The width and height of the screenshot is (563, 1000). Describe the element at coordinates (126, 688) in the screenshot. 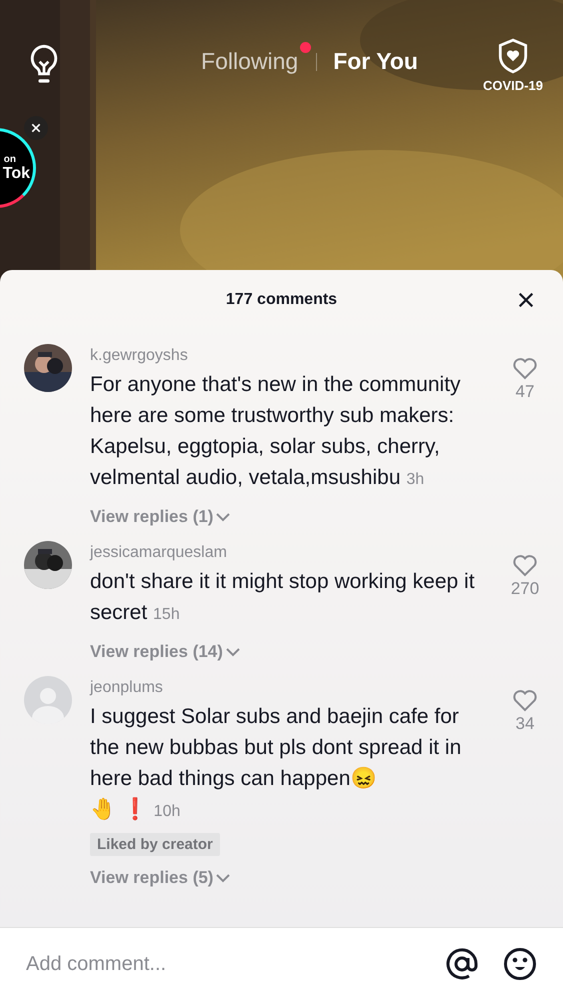

I see `username: jeonplums` at that location.